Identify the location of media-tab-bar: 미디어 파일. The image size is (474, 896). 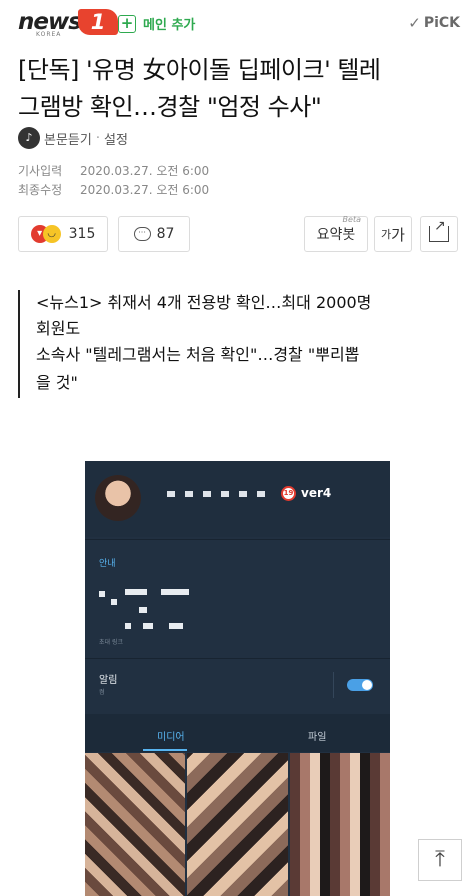
(237, 733).